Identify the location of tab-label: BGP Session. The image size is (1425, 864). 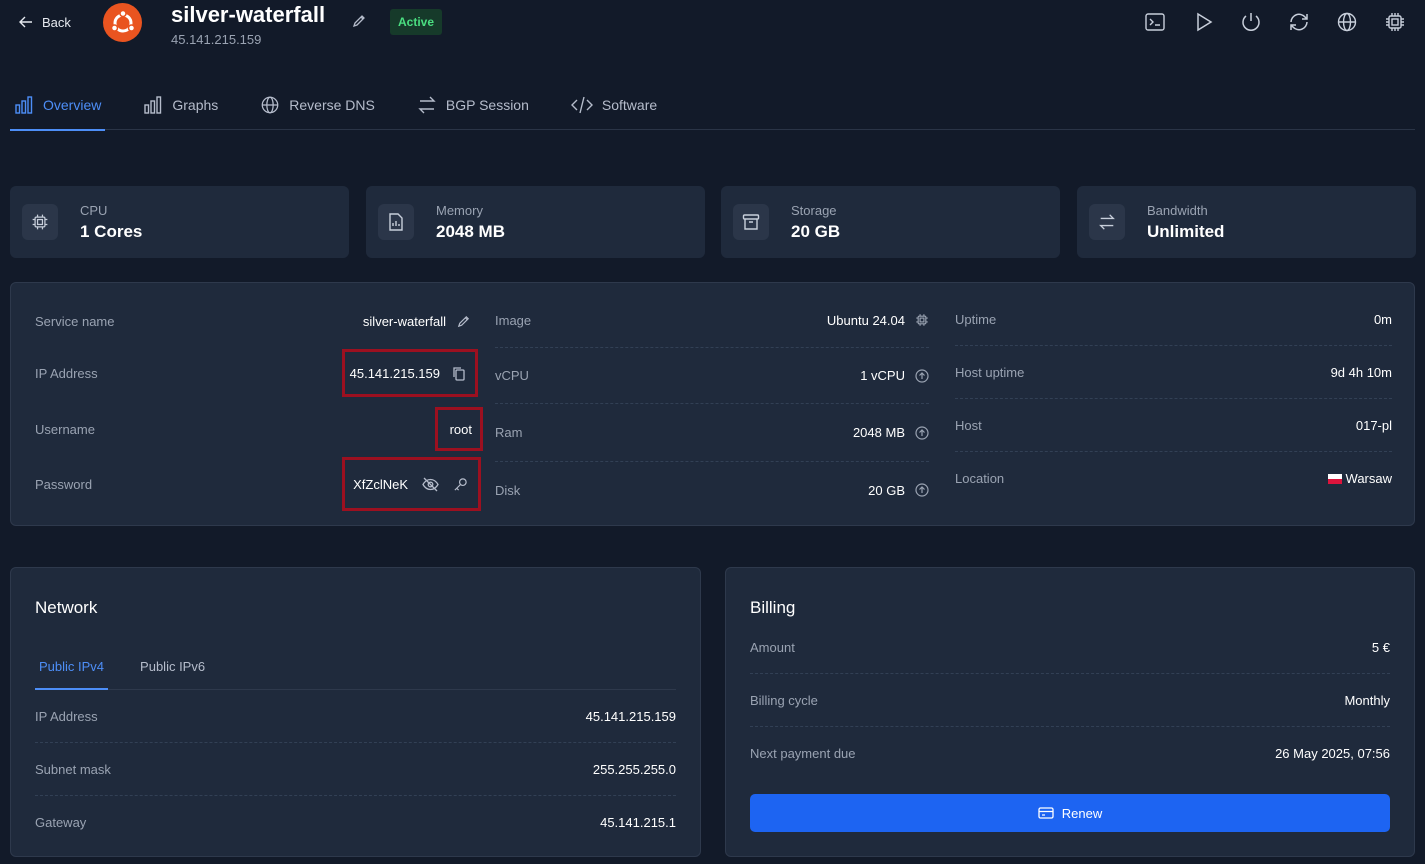
(487, 105).